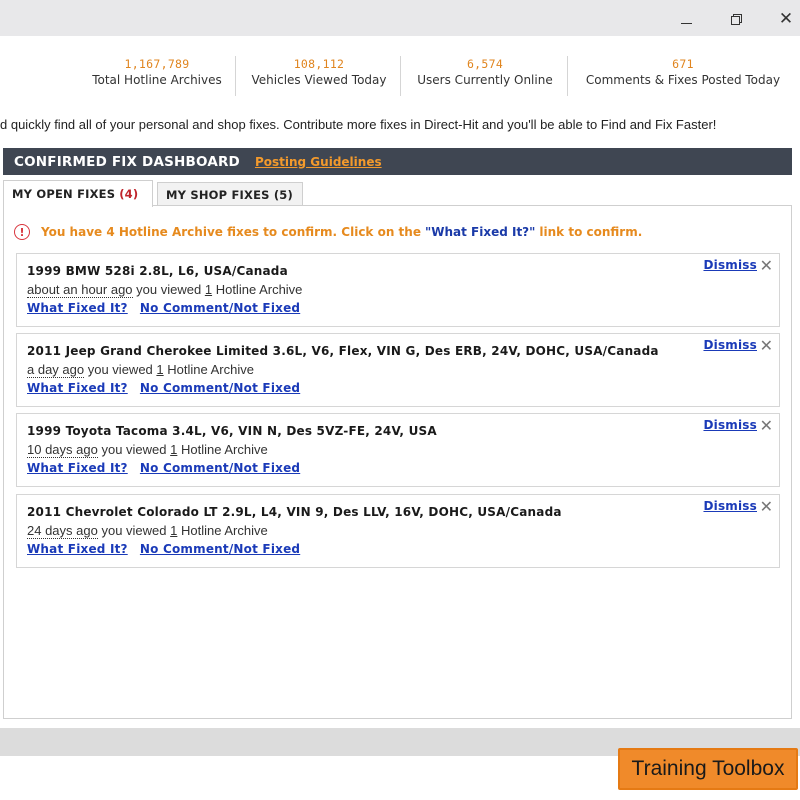 This screenshot has height=800, width=800. Describe the element at coordinates (485, 64) in the screenshot. I see `stat-value: 6,574` at that location.